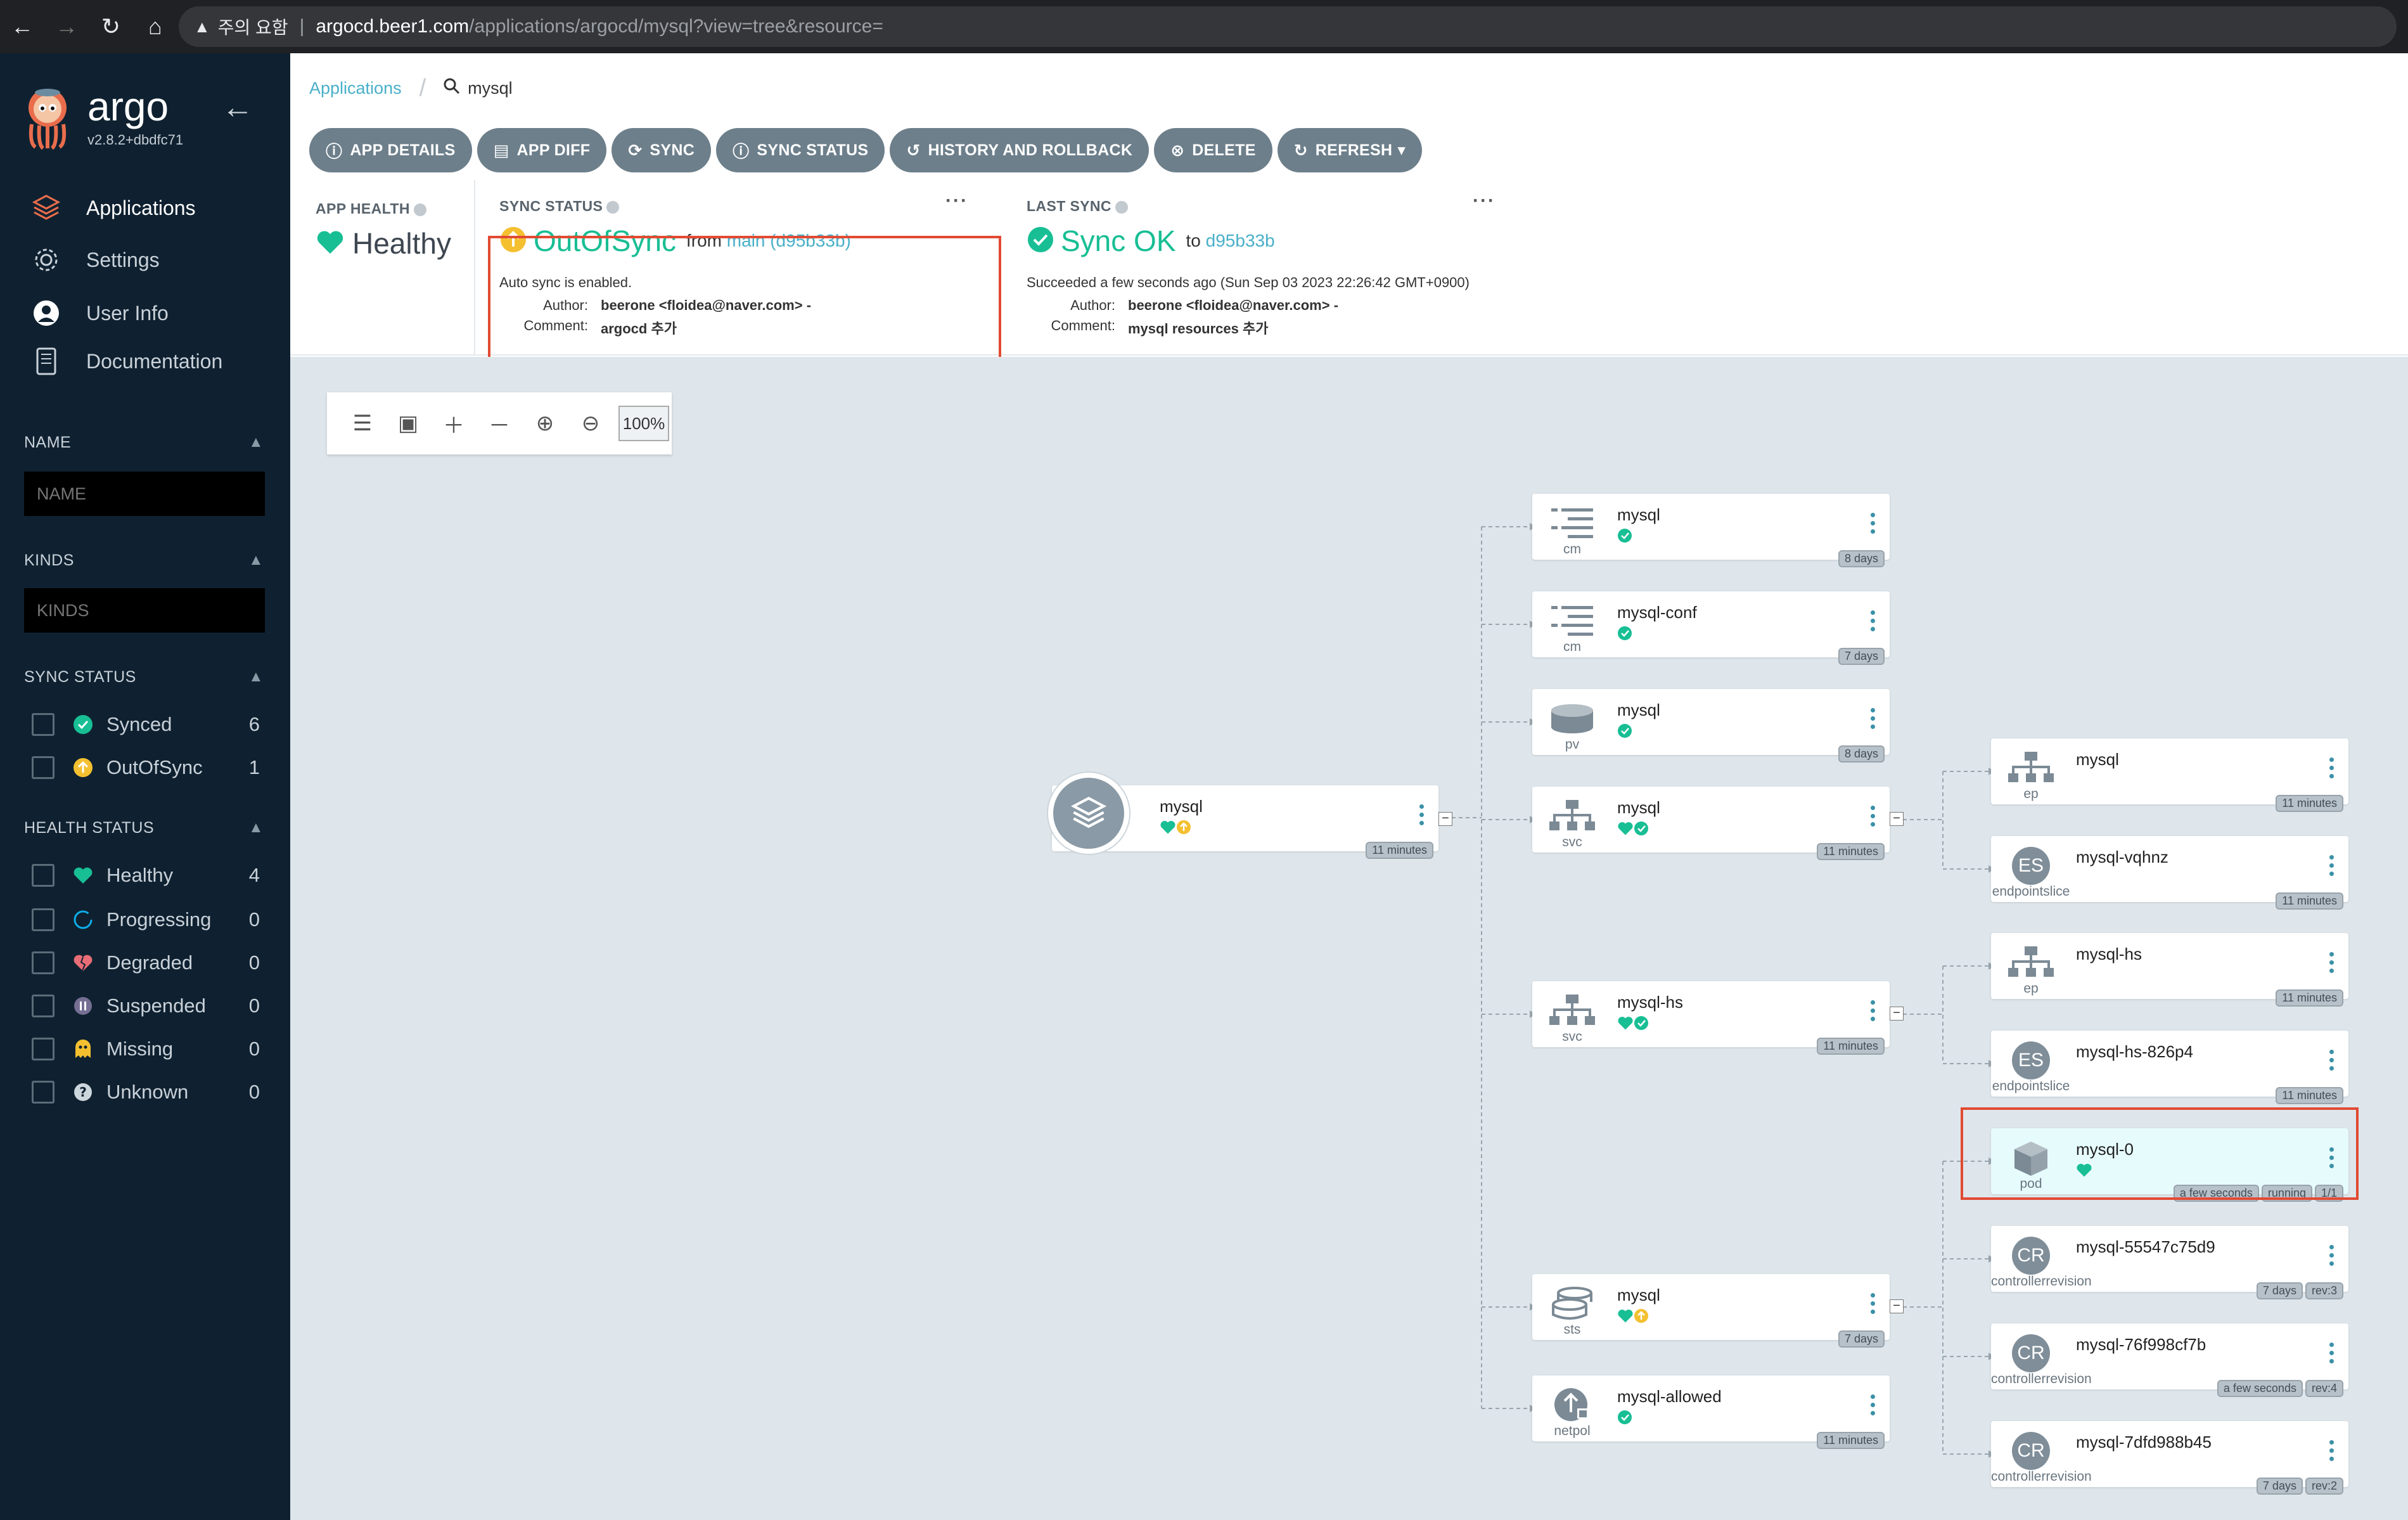 The width and height of the screenshot is (2408, 1520). I want to click on revision-link: d95b33b, so click(1240, 240).